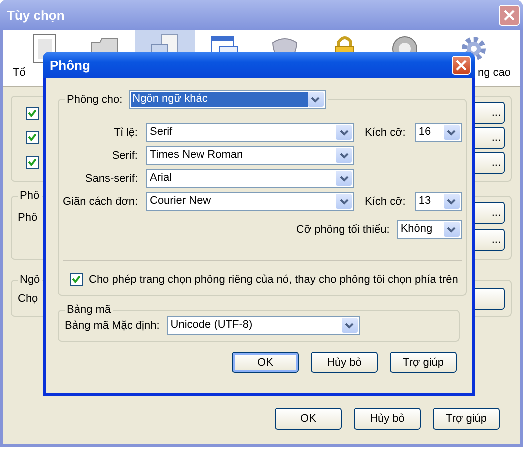 The image size is (526, 450). I want to click on label: Giãn cách đơn:, so click(100, 202).